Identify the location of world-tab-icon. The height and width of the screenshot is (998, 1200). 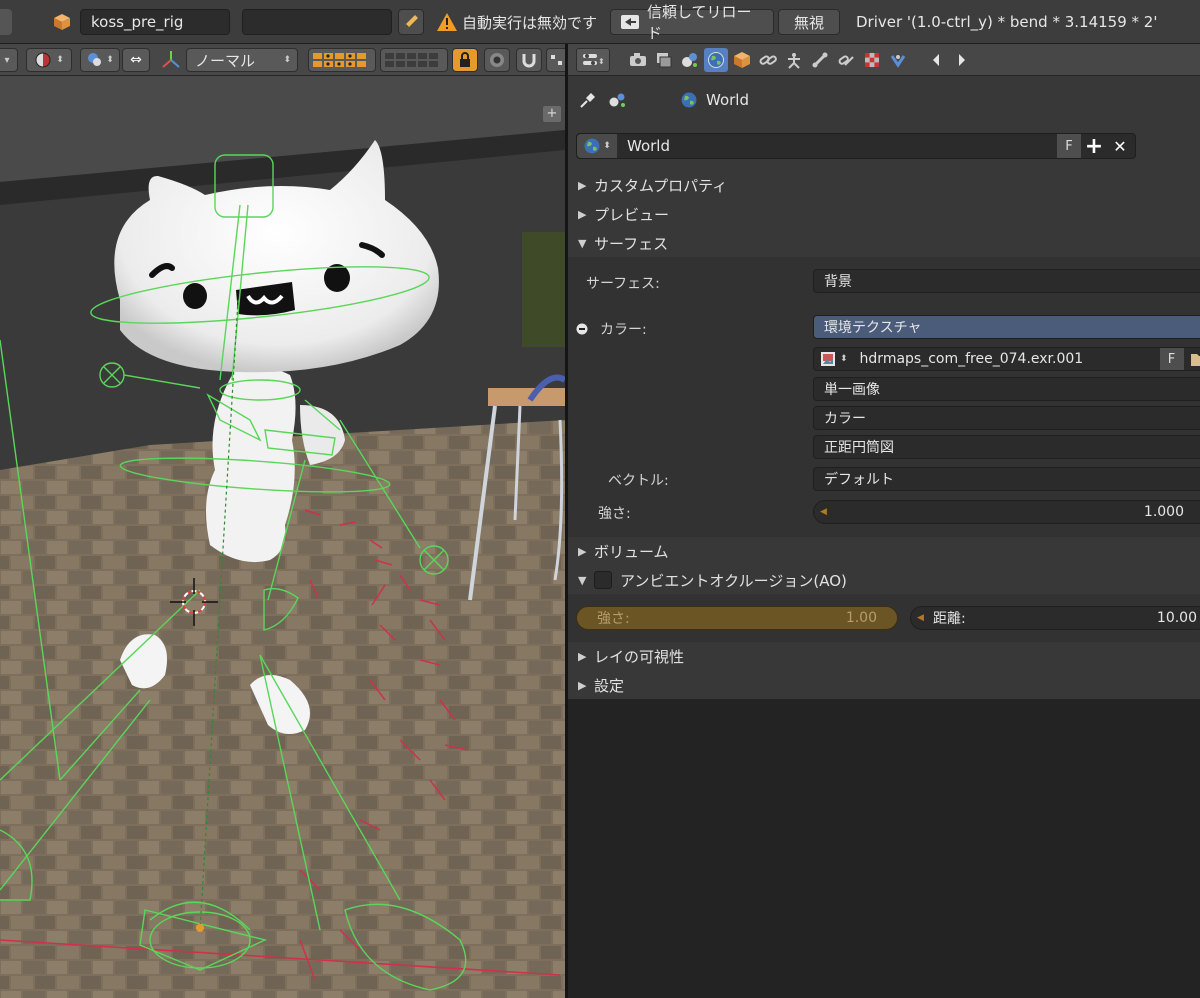
(716, 60).